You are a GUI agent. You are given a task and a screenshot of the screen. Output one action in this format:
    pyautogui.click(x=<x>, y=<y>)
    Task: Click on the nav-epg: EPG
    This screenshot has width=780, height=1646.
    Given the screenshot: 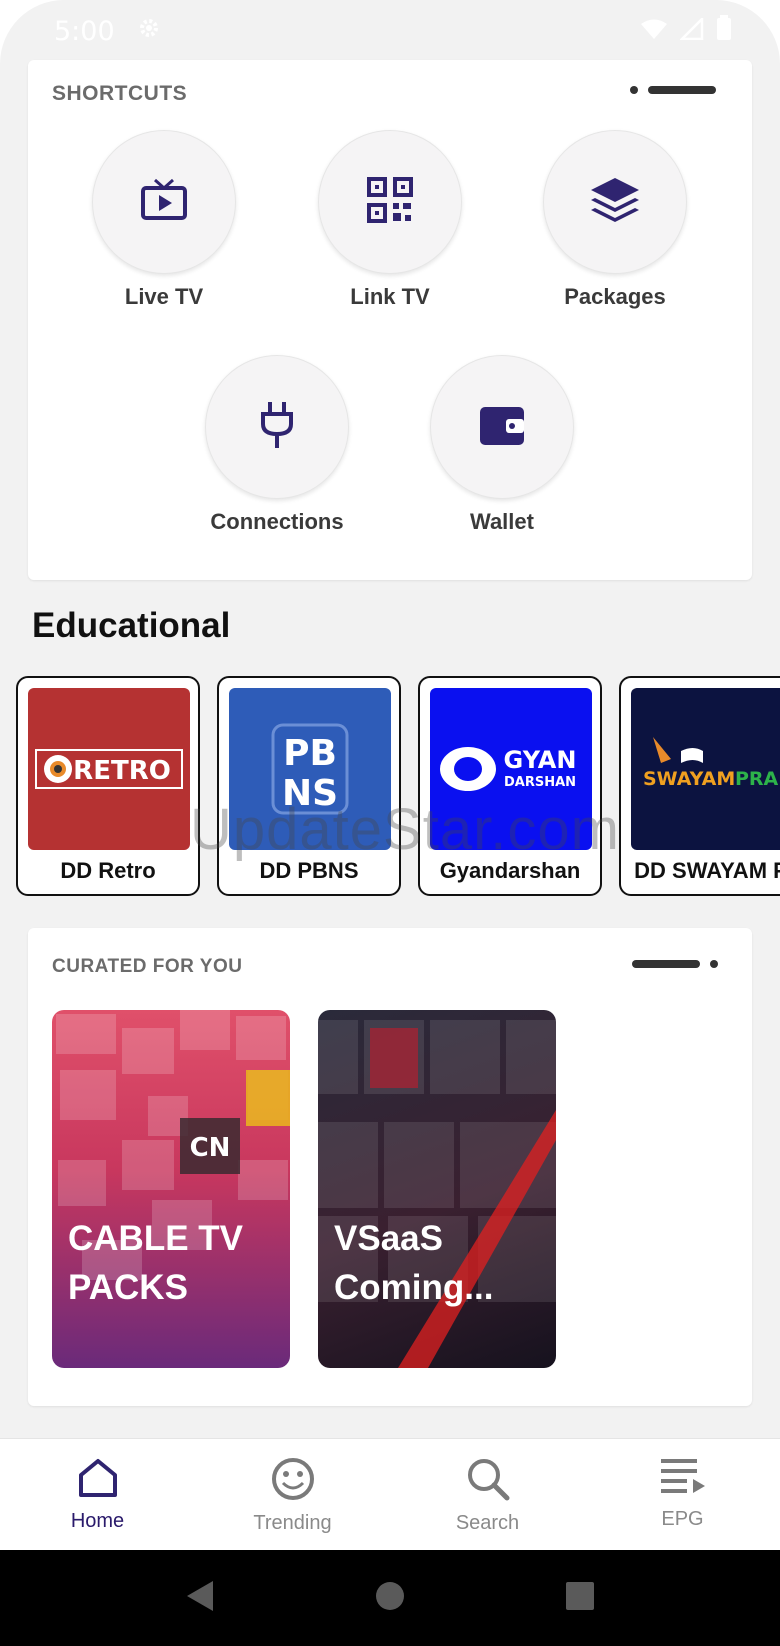 What is the action you would take?
    pyautogui.click(x=682, y=1494)
    